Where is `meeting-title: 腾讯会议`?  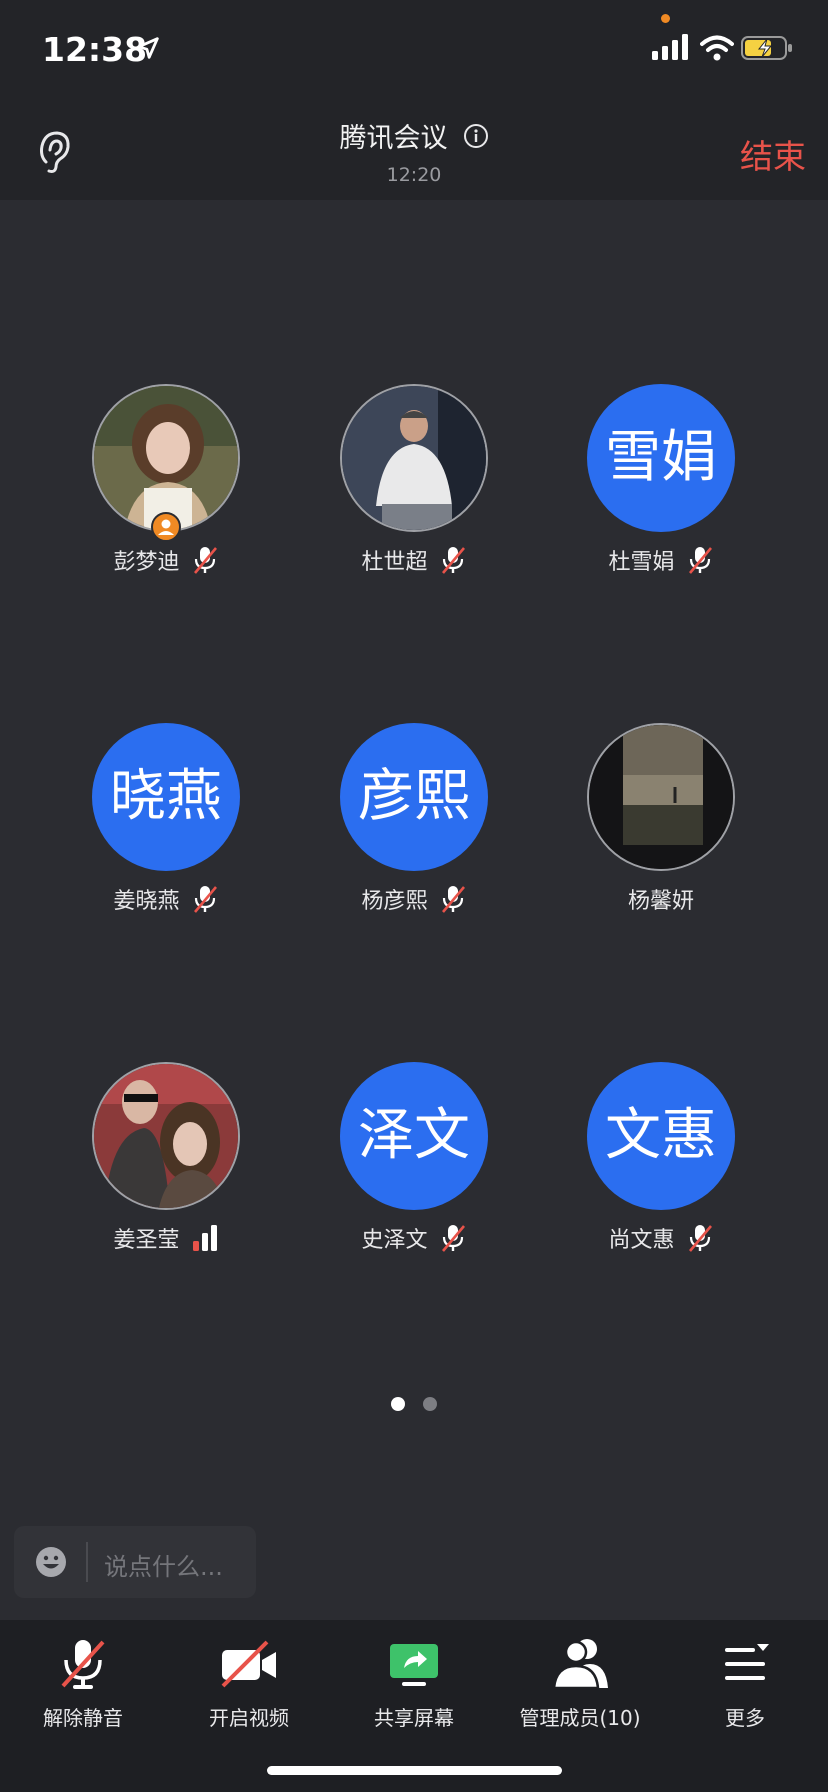
meeting-title: 腾讯会议 is located at coordinates (393, 138).